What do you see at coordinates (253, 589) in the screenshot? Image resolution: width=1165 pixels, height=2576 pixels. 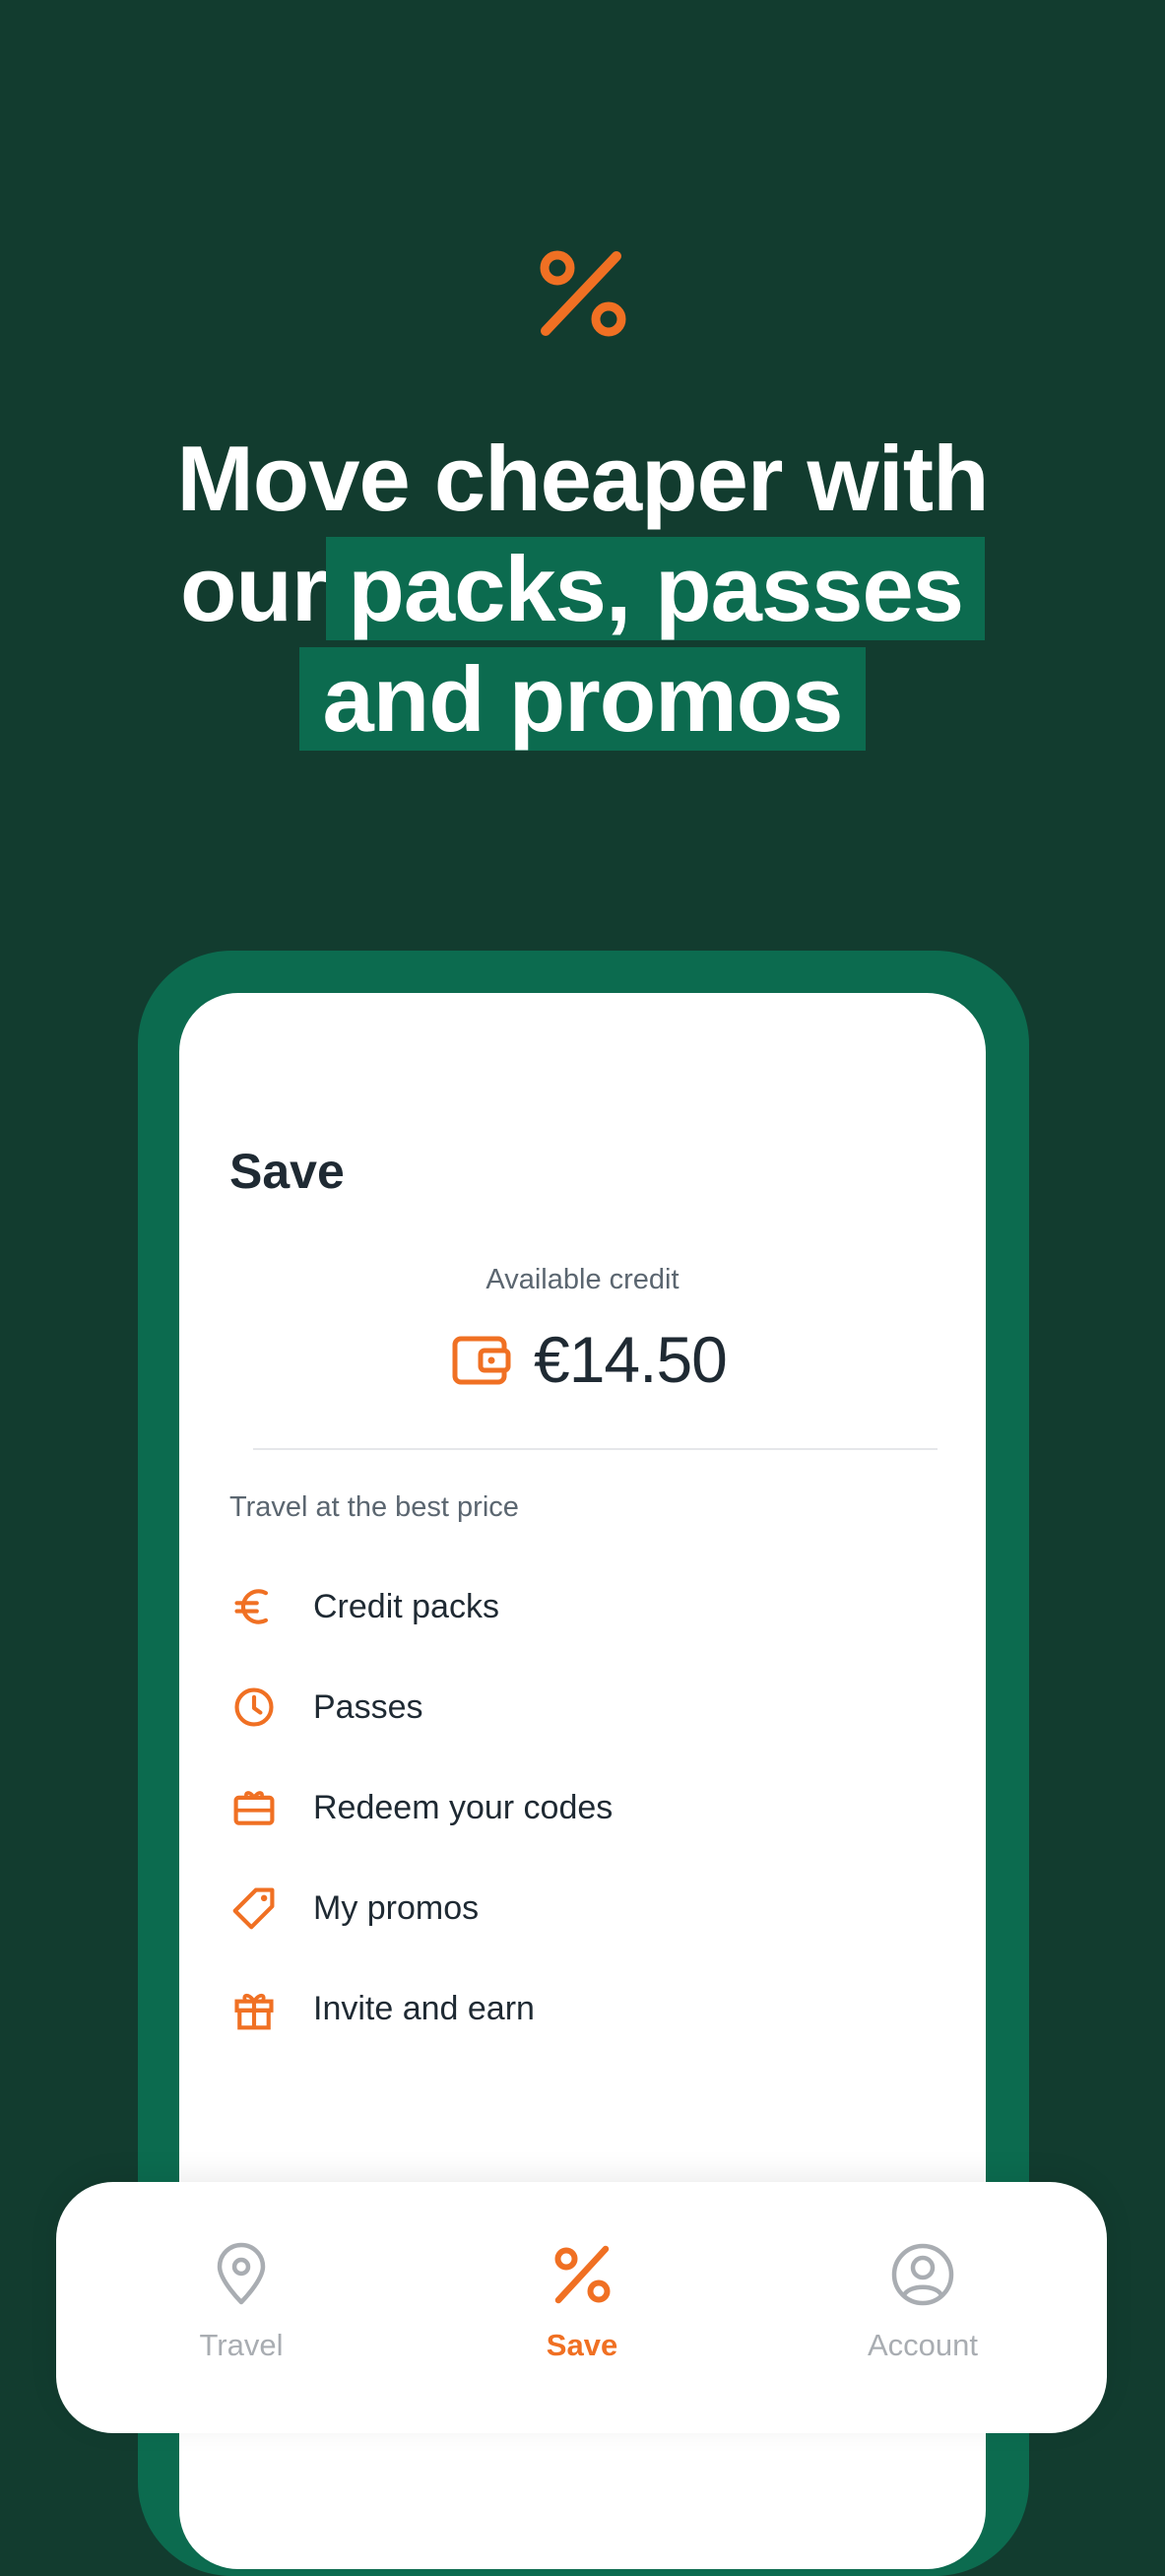 I see `headline-line-2-plain: our` at bounding box center [253, 589].